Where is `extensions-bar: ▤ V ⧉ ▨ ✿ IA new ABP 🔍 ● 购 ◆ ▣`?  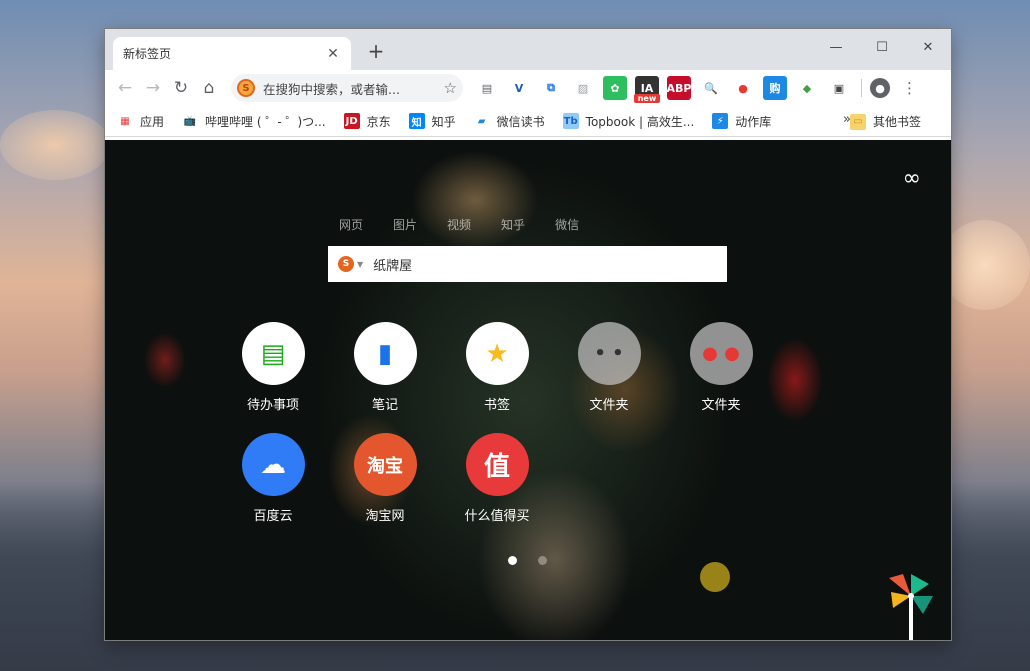 extensions-bar: ▤ V ⧉ ▨ ✿ IA new ABP 🔍 ● 购 ◆ ▣ is located at coordinates (667, 89).